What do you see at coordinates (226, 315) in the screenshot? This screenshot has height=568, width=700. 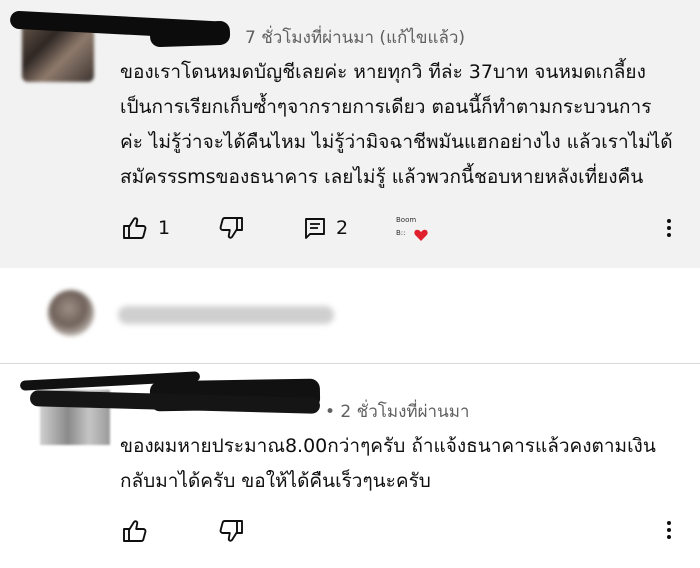 I see `reply-input-redacted` at bounding box center [226, 315].